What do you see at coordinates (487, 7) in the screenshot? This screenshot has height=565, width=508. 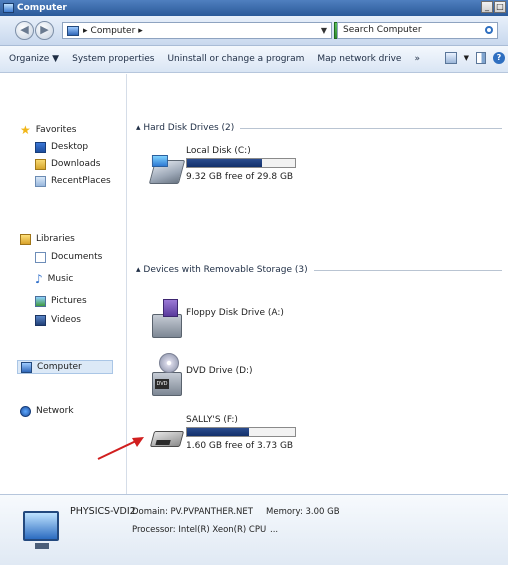 I see `minimize-button: _` at bounding box center [487, 7].